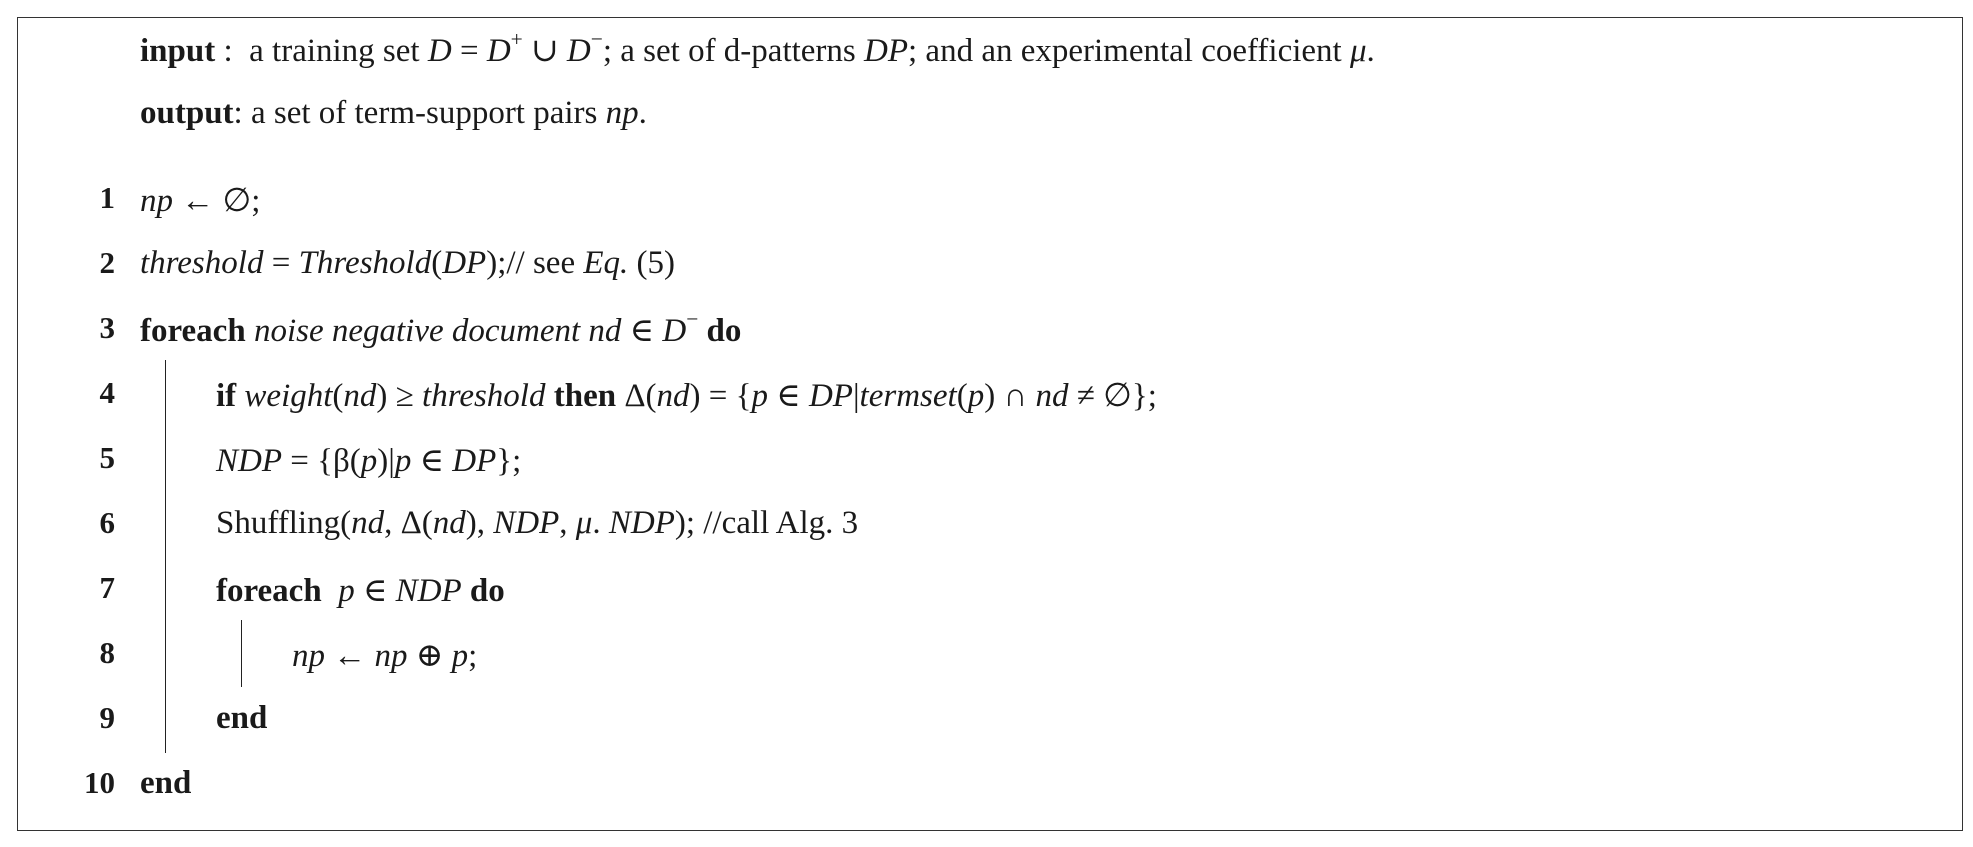  What do you see at coordinates (107, 457) in the screenshot?
I see `line-number: 5` at bounding box center [107, 457].